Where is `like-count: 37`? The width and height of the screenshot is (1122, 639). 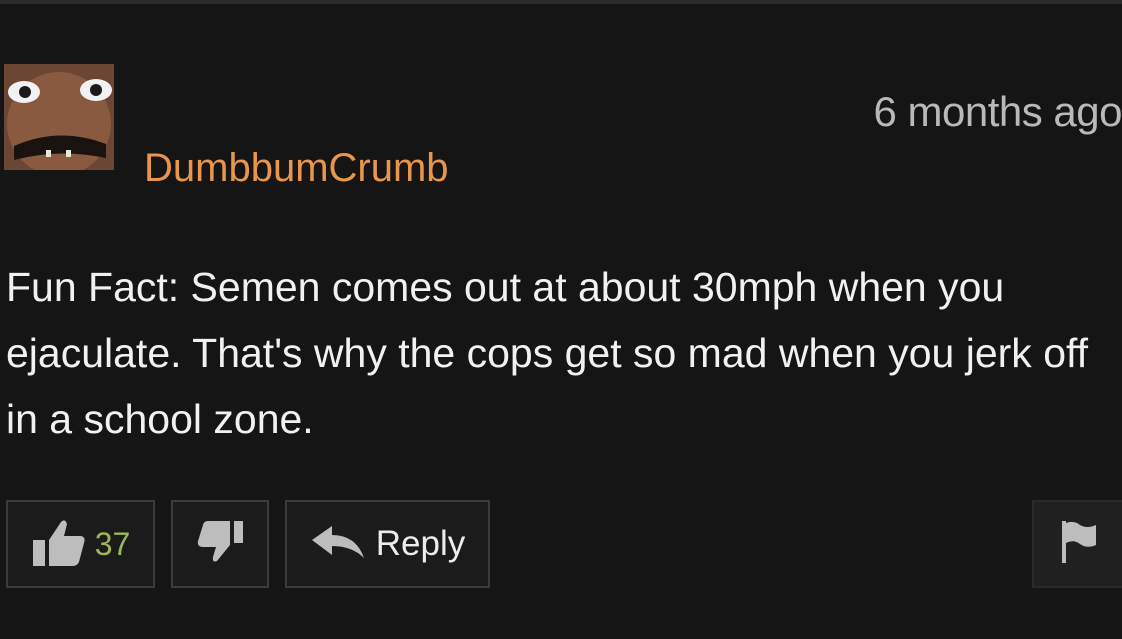
like-count: 37 is located at coordinates (112, 543).